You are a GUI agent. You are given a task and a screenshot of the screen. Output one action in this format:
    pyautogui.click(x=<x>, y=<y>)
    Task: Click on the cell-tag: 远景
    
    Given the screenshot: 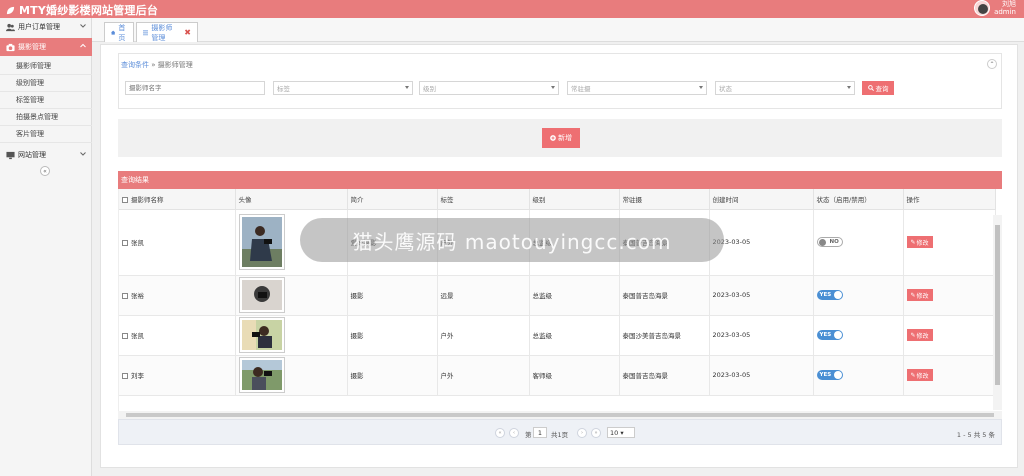 What is the action you would take?
    pyautogui.click(x=483, y=295)
    